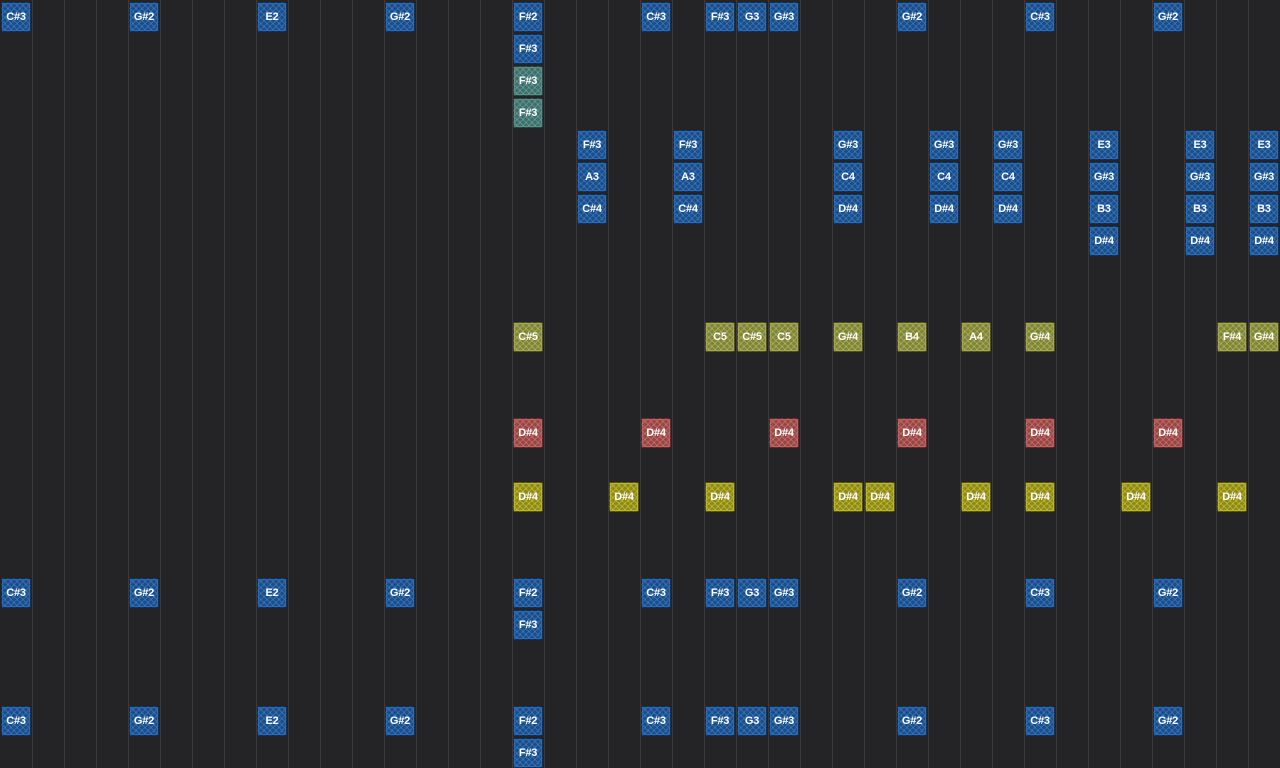 The image size is (1280, 768). What do you see at coordinates (1232, 337) in the screenshot?
I see `note-block: F#4` at bounding box center [1232, 337].